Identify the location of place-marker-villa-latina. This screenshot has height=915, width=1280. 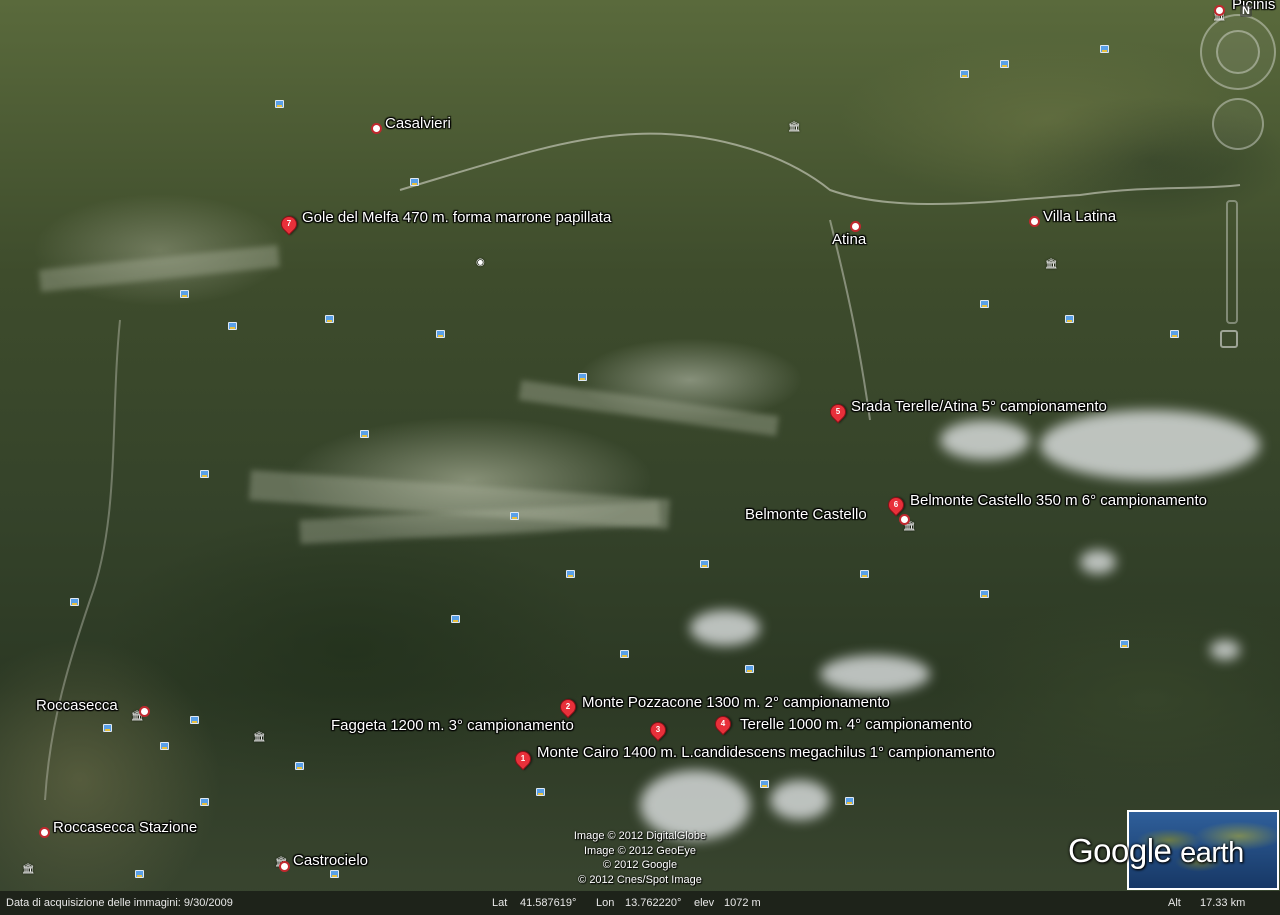
(1034, 221).